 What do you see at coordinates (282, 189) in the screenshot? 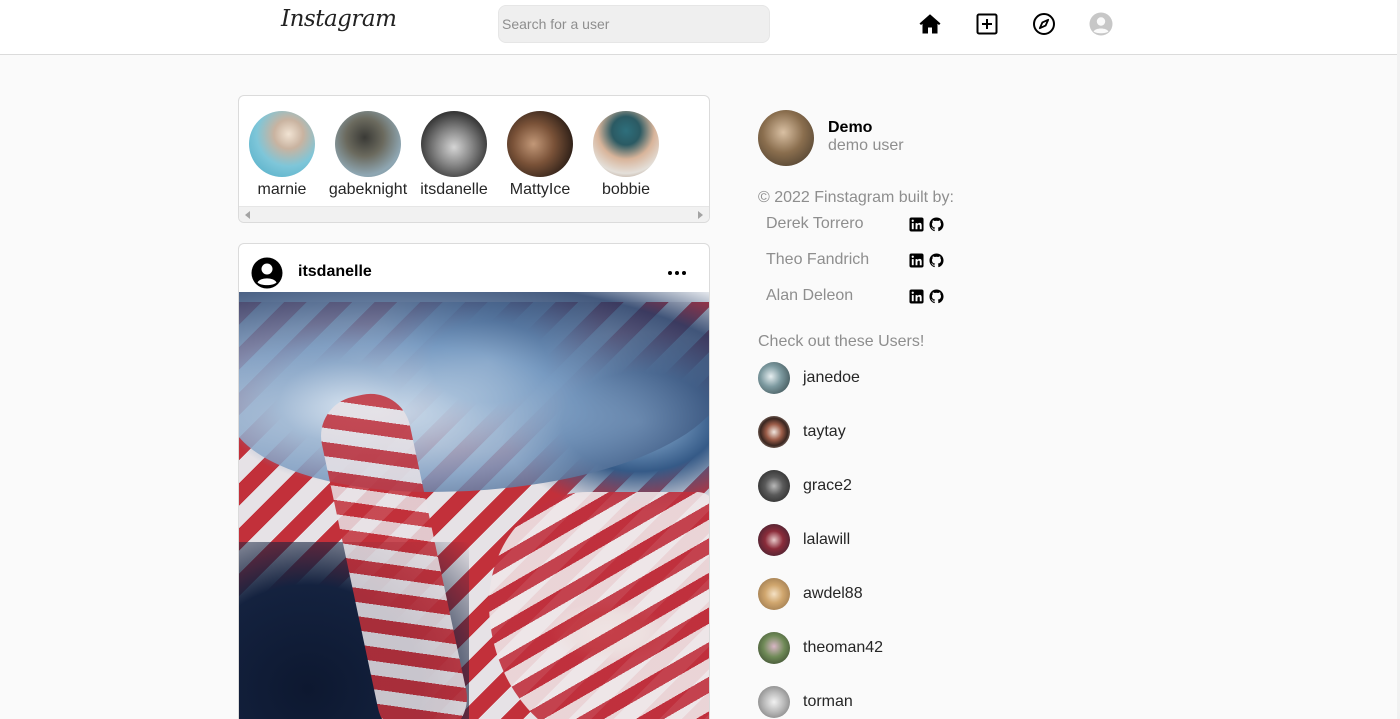
I see `story-username: marnie` at bounding box center [282, 189].